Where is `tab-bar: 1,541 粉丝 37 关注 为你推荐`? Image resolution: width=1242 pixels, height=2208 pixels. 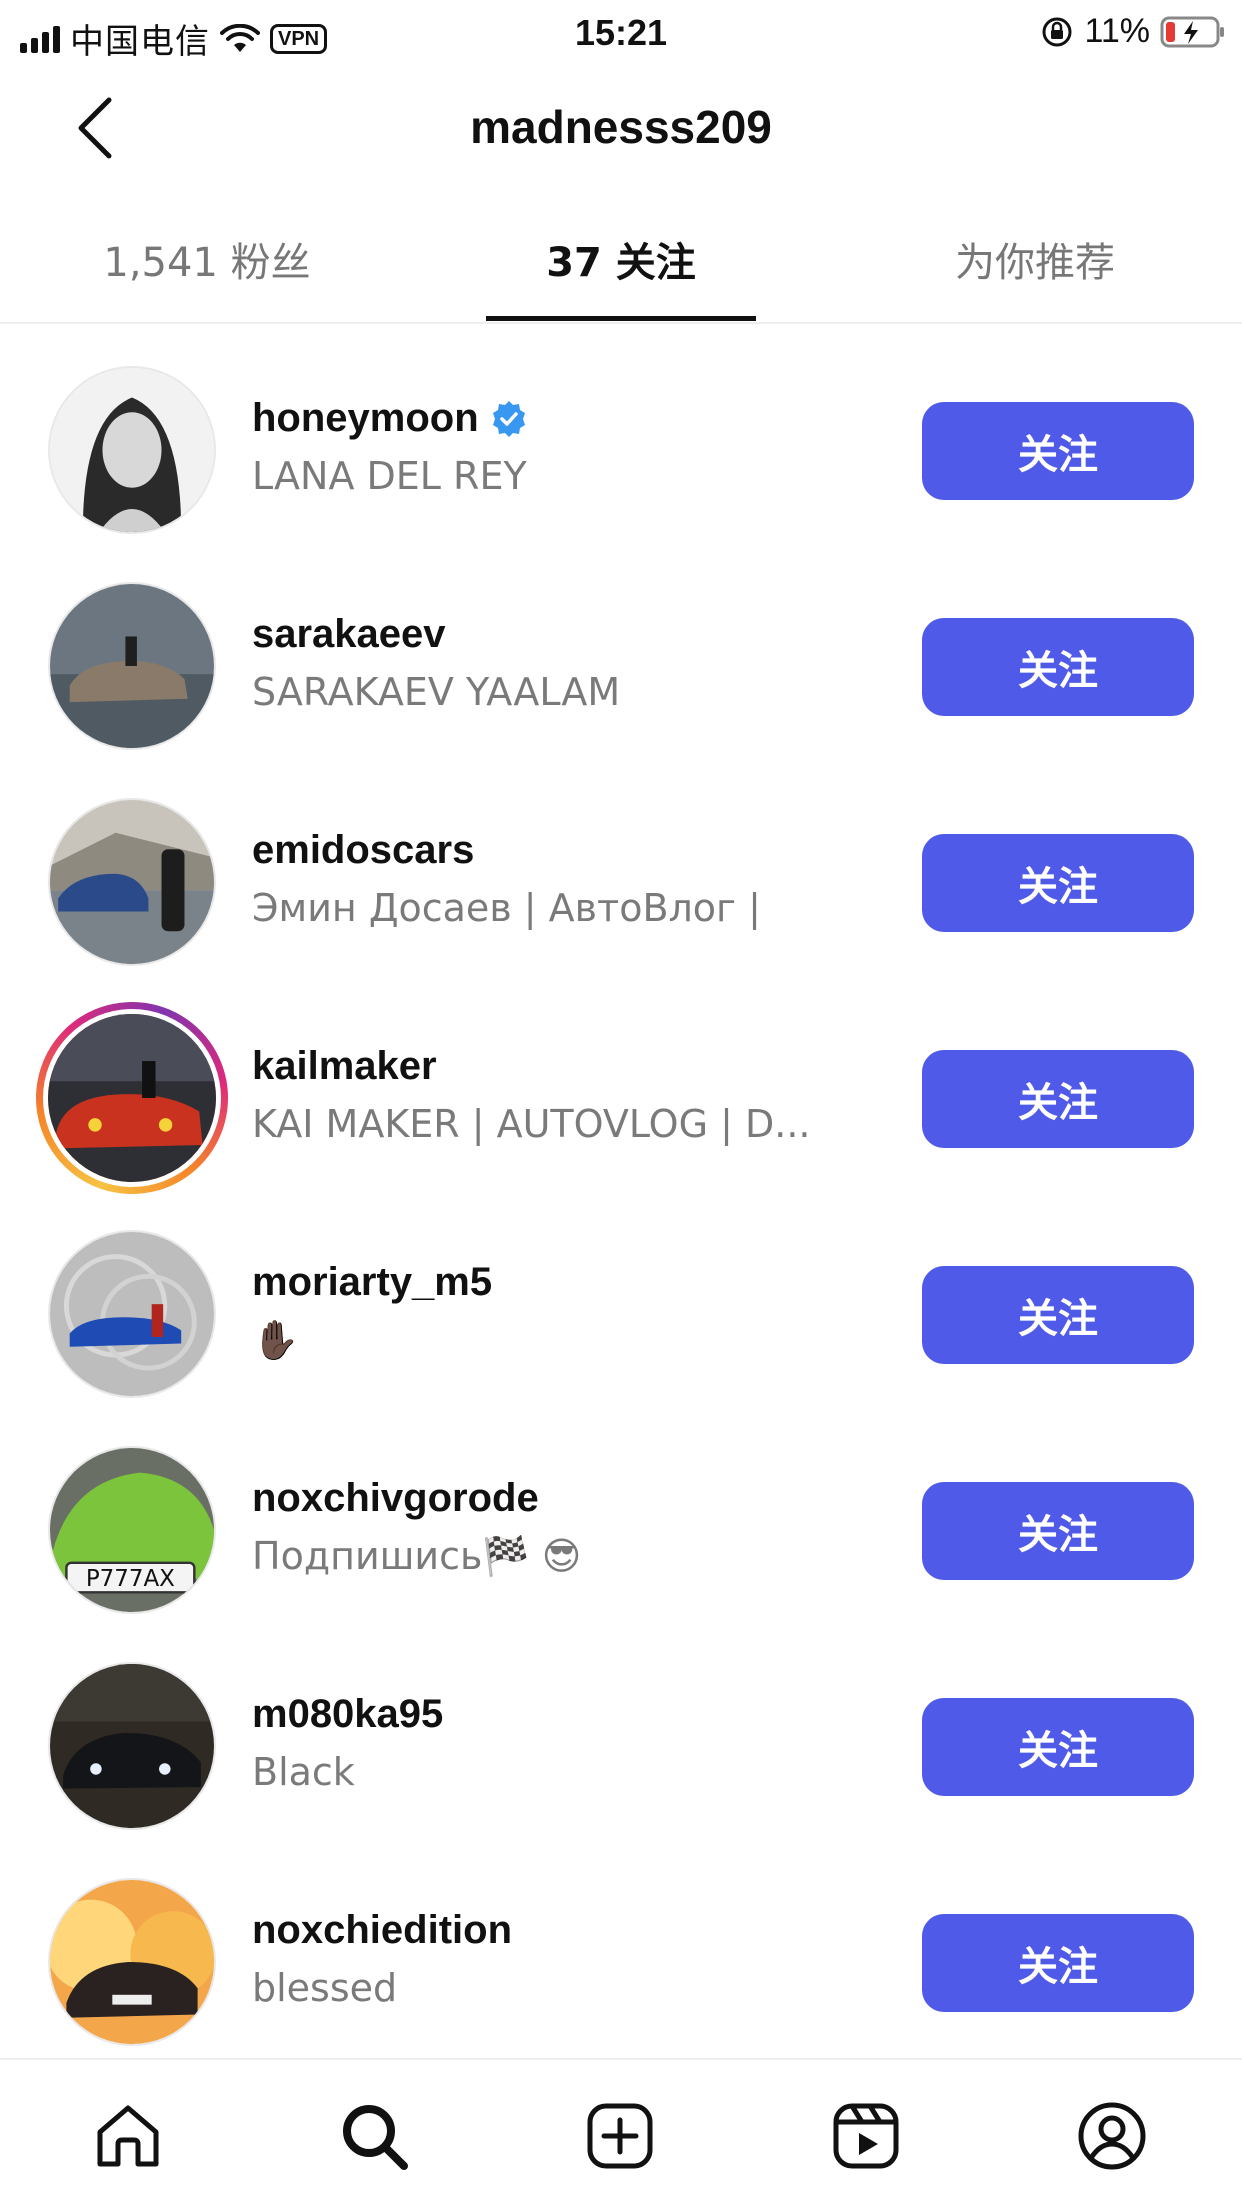
tab-bar: 1,541 粉丝 37 关注 为你推荐 is located at coordinates (621, 257).